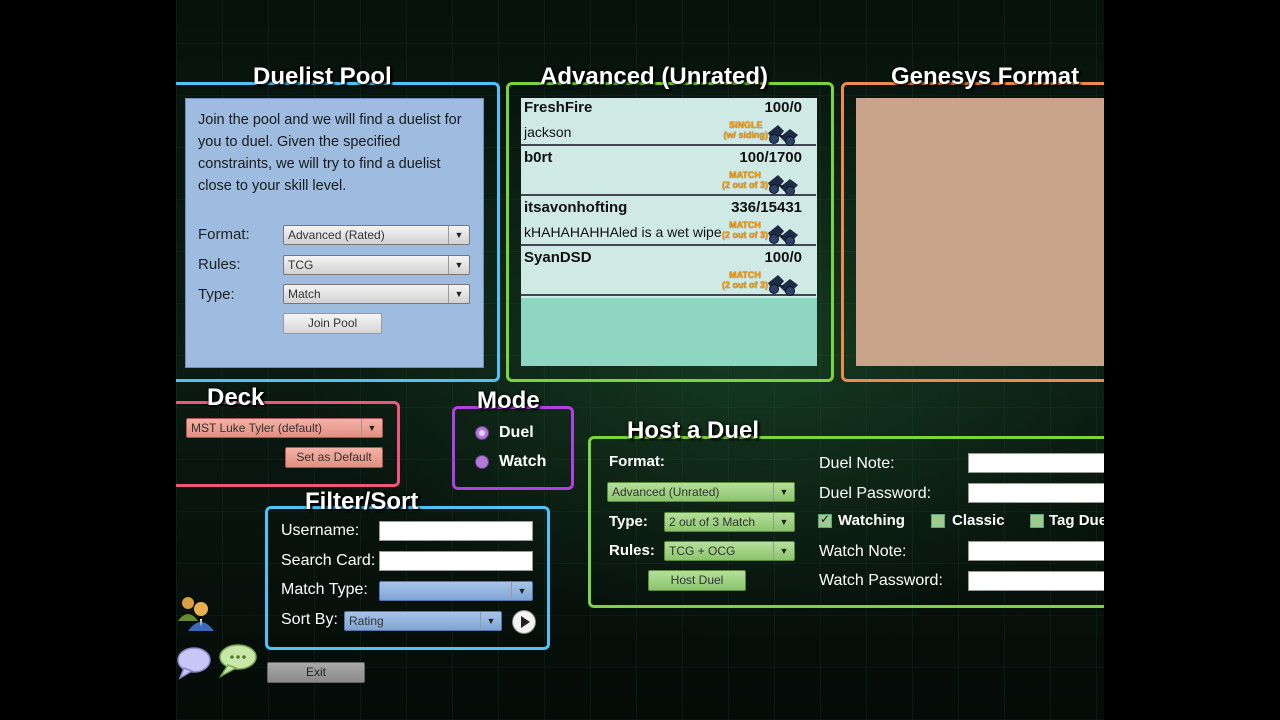  What do you see at coordinates (558, 257) in the screenshot?
I see `duel-host-name: SyanDSD` at bounding box center [558, 257].